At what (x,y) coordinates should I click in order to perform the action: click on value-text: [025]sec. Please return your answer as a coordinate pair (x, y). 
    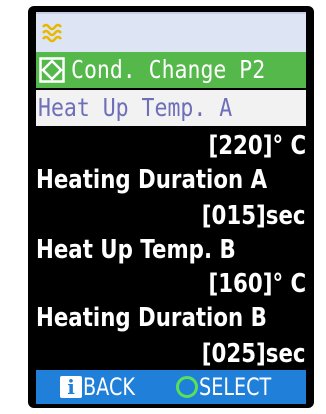
    Looking at the image, I should click on (254, 354).